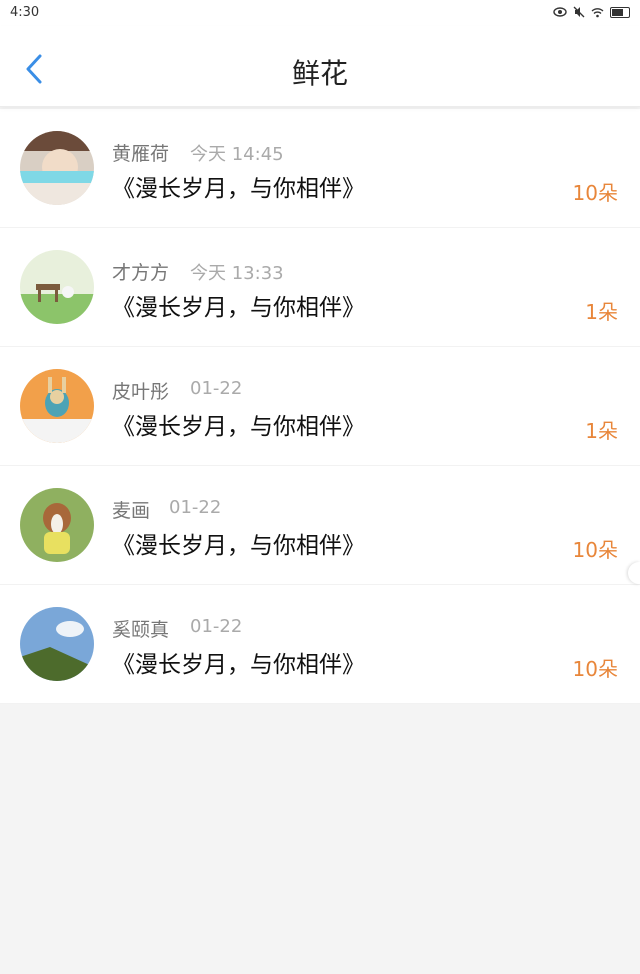 The height and width of the screenshot is (974, 640). Describe the element at coordinates (320, 644) in the screenshot. I see `list-item: 奚颐真 01-22 《漫长岁月，与你相伴》 10朵` at that location.